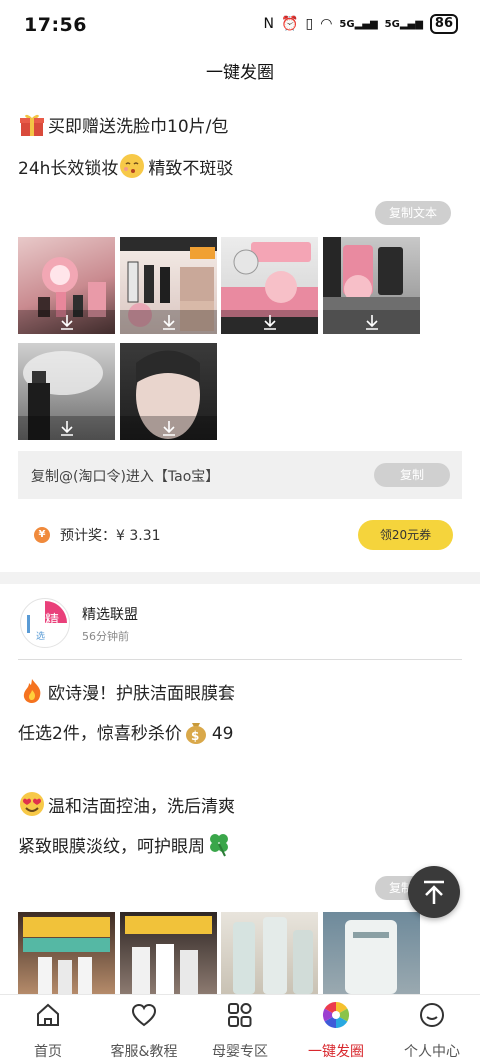 The height and width of the screenshot is (1062, 480). I want to click on arrow-up-icon, so click(434, 892).